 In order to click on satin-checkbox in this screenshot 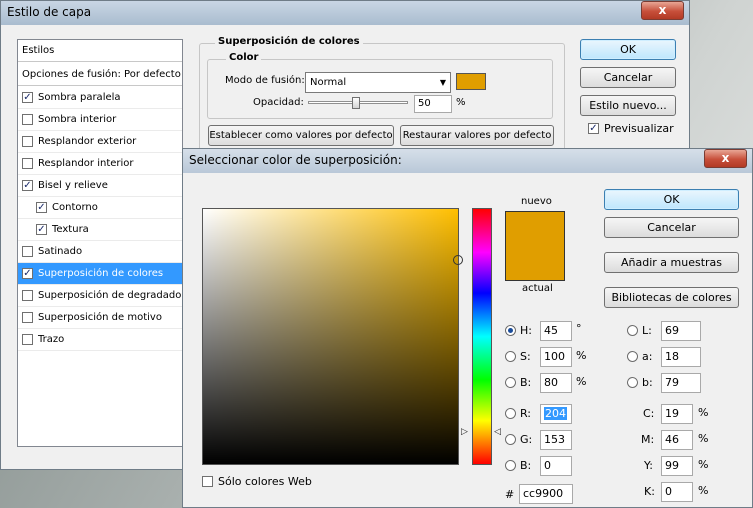, I will do `click(27, 251)`.